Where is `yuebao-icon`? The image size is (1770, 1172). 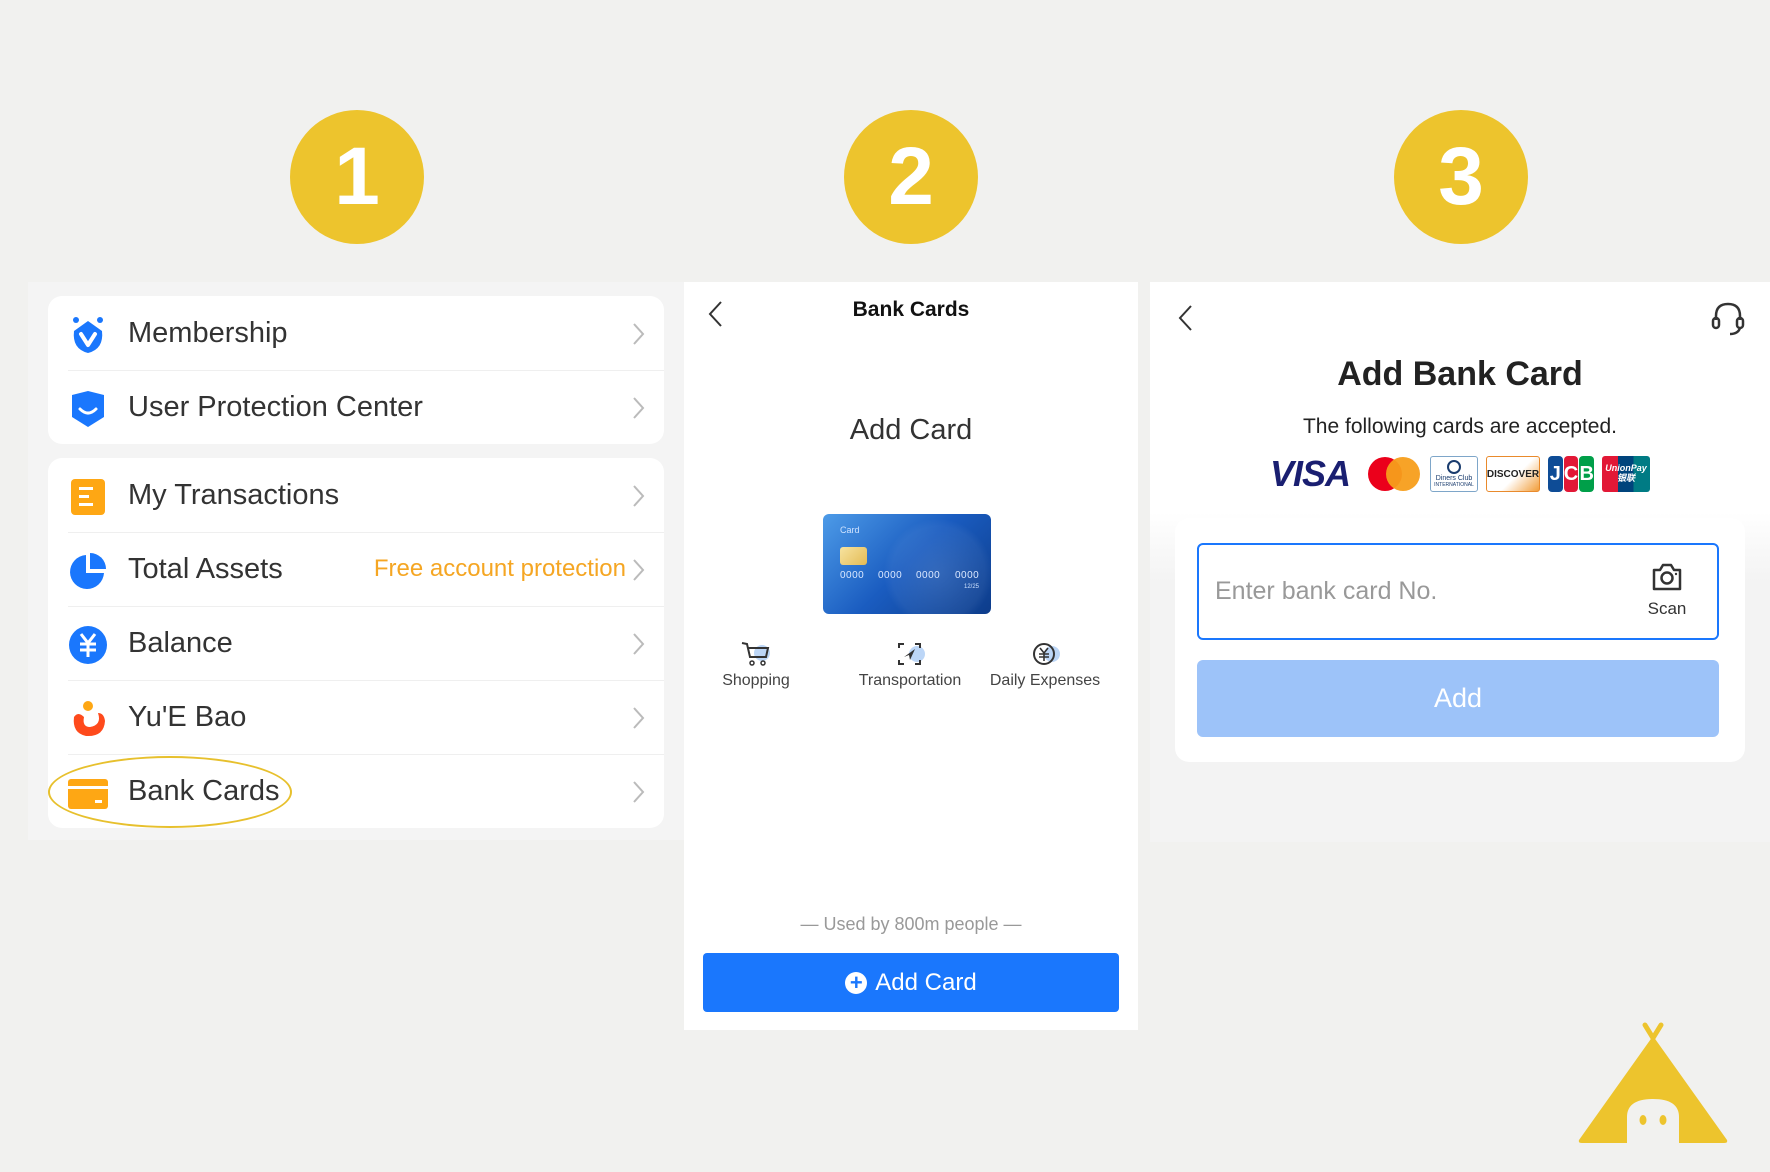 yuebao-icon is located at coordinates (89, 719).